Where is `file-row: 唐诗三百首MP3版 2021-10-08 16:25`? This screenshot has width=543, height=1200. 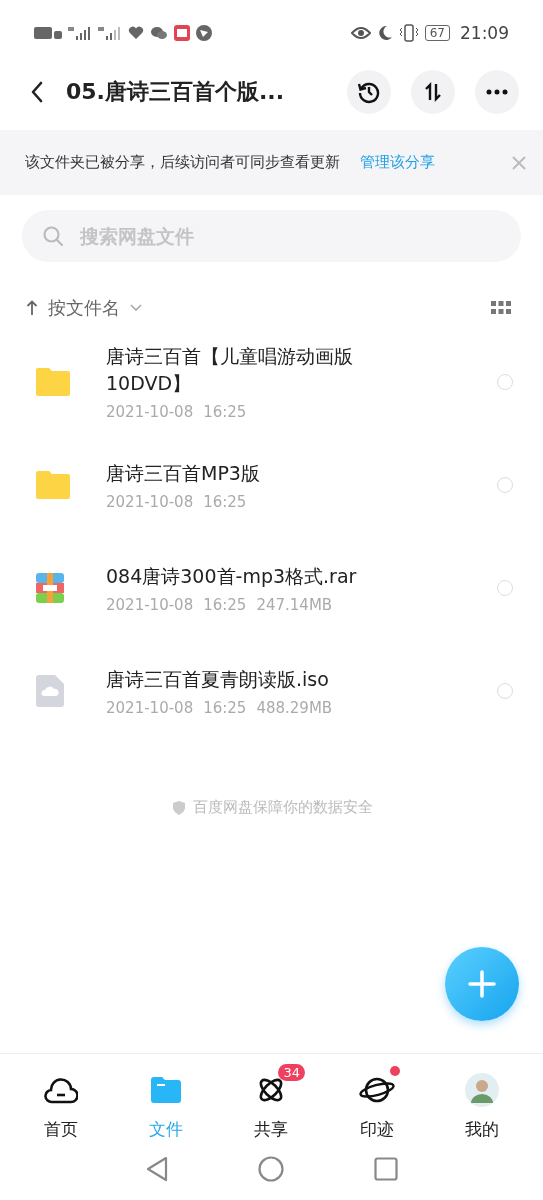
file-row: 唐诗三百首MP3版 2021-10-08 16:25 is located at coordinates (271, 485).